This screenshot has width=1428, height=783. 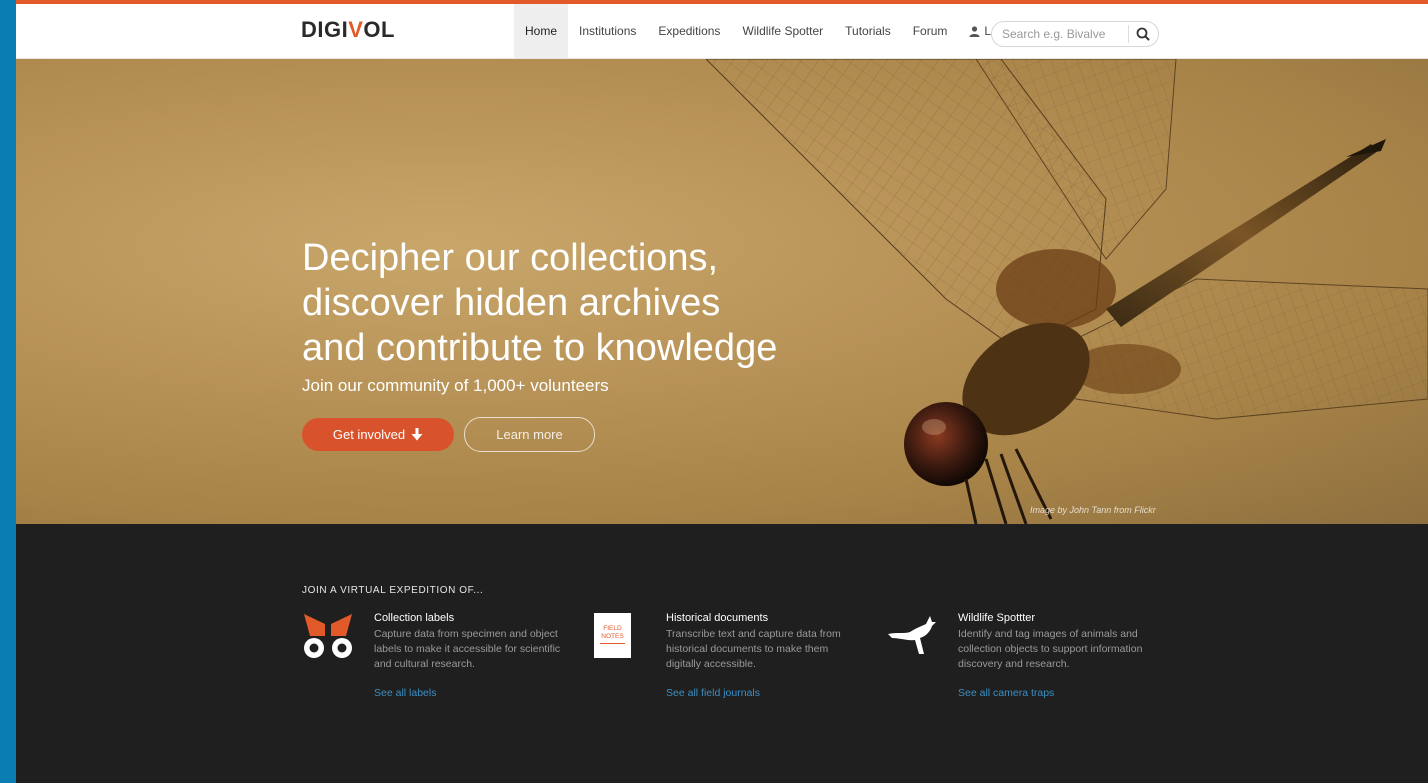 What do you see at coordinates (417, 434) in the screenshot?
I see `arrow-down-icon` at bounding box center [417, 434].